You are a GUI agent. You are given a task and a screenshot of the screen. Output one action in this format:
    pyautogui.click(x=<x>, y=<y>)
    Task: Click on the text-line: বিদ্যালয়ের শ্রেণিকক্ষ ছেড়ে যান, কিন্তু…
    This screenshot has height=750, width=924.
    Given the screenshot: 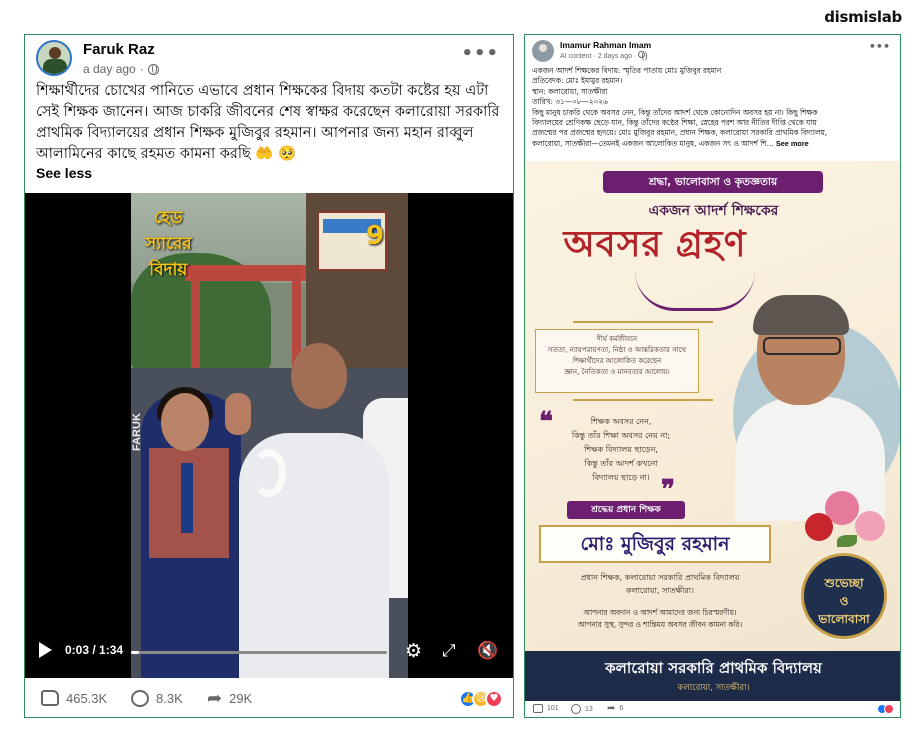 What is the action you would take?
    pyautogui.click(x=674, y=123)
    